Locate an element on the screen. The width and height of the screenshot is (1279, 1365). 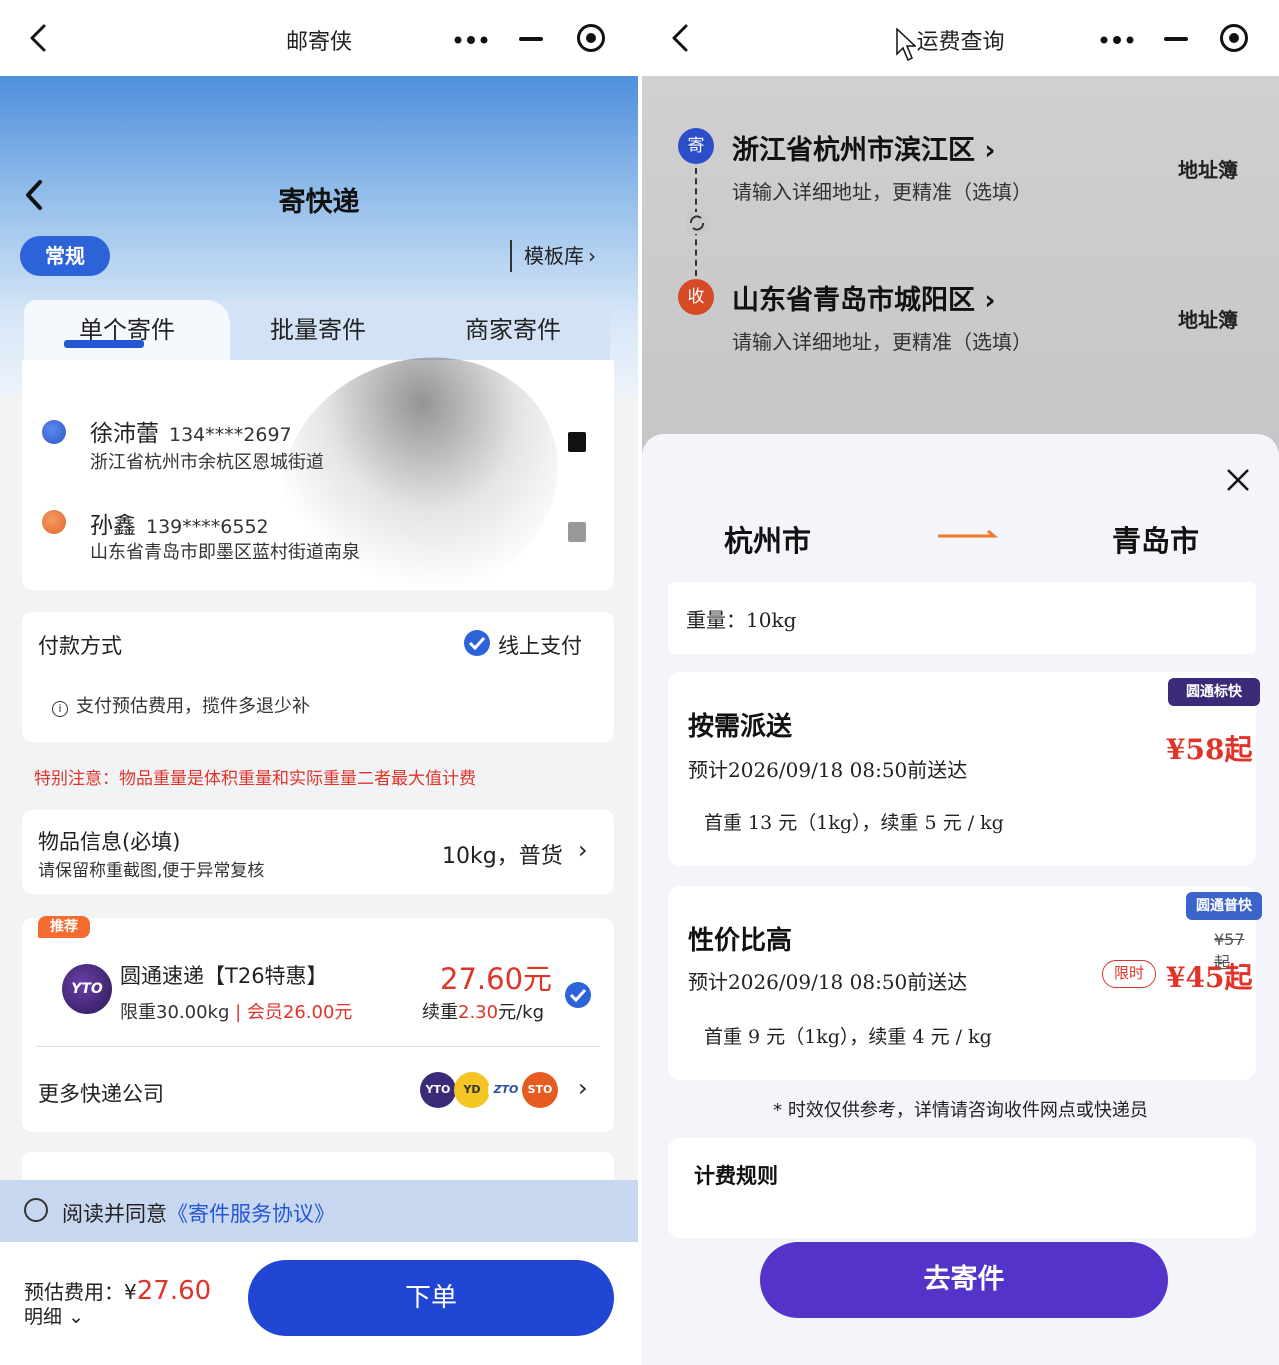
service-title: 性价比高 is located at coordinates (740, 941).